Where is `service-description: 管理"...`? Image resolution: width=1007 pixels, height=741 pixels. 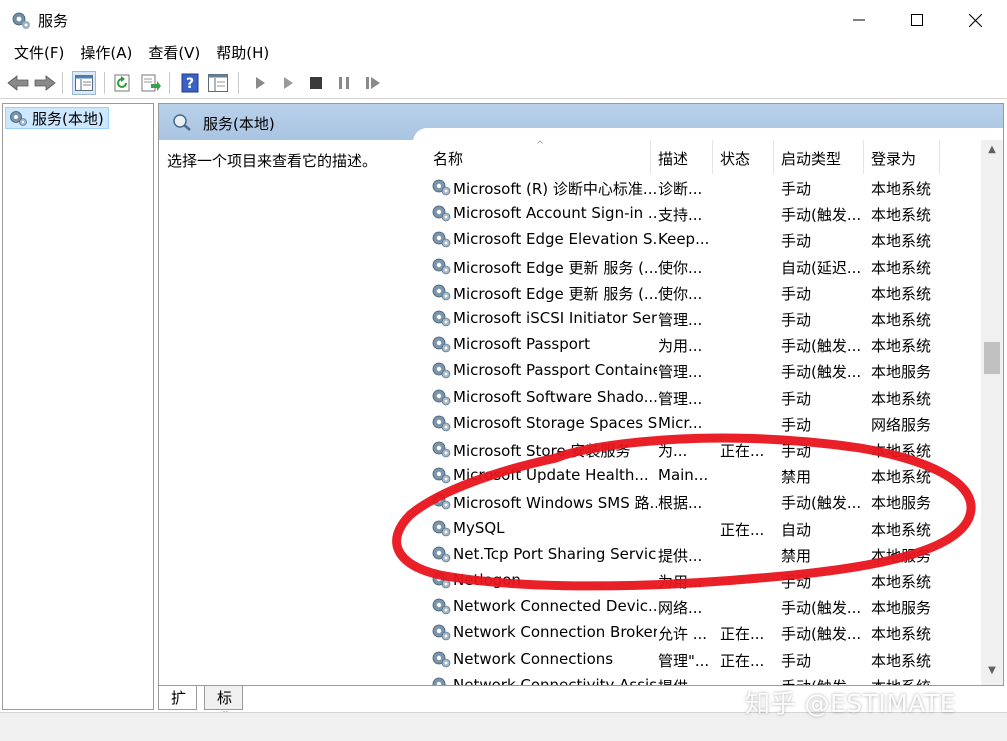
service-description: 管理"... is located at coordinates (684, 660).